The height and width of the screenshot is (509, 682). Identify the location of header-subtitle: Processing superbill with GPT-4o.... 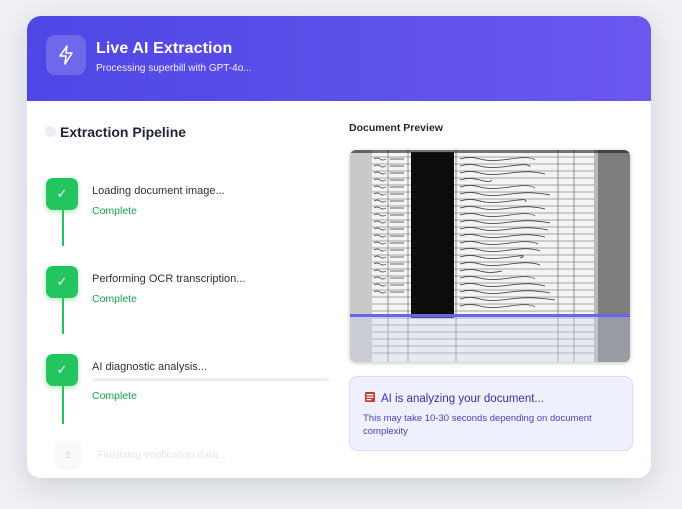
(174, 68).